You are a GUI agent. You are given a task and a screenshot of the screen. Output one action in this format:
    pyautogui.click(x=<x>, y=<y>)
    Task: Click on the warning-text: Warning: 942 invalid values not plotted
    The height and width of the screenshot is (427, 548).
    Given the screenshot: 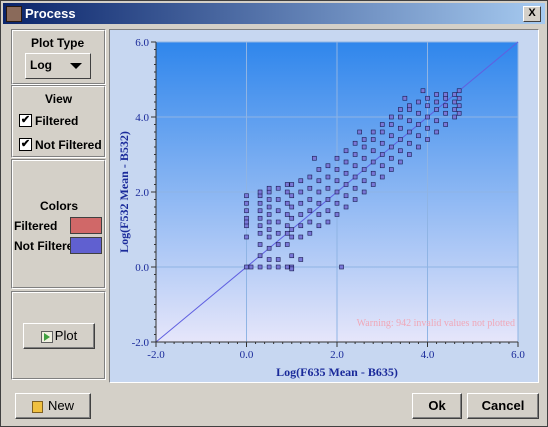 What is the action you would take?
    pyautogui.click(x=436, y=323)
    